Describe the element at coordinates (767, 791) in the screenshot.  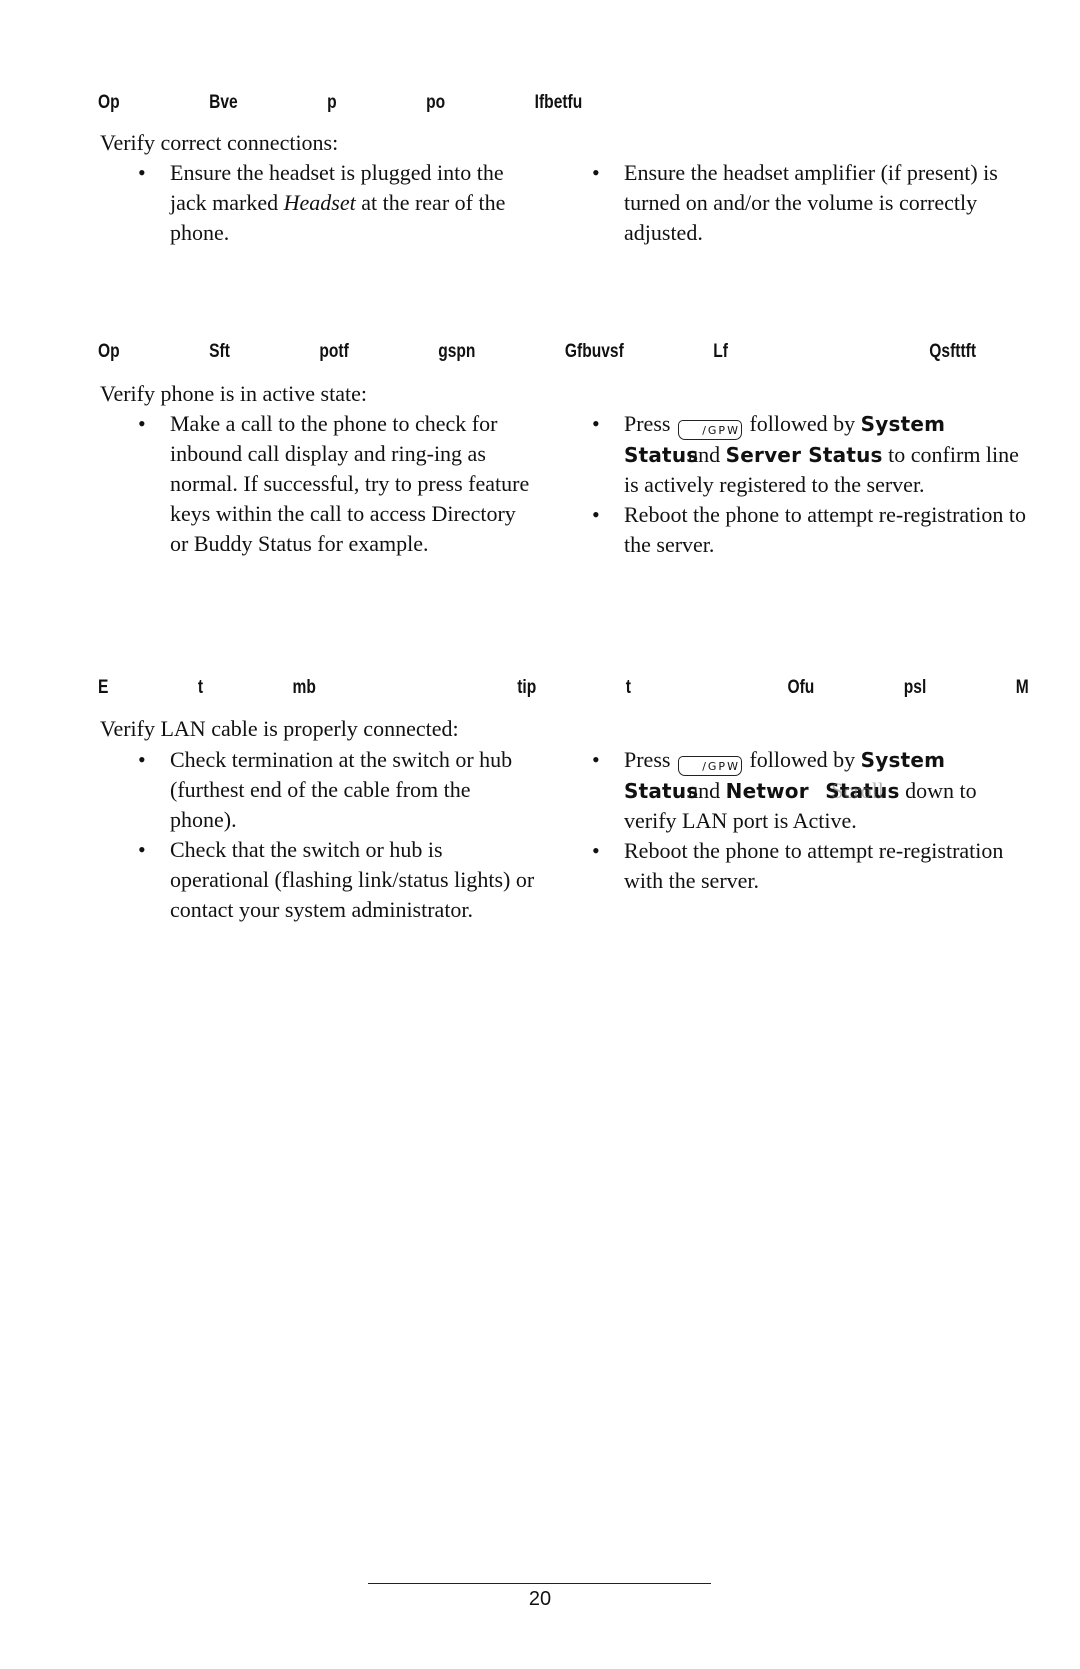
I see `network-label: Networ` at that location.